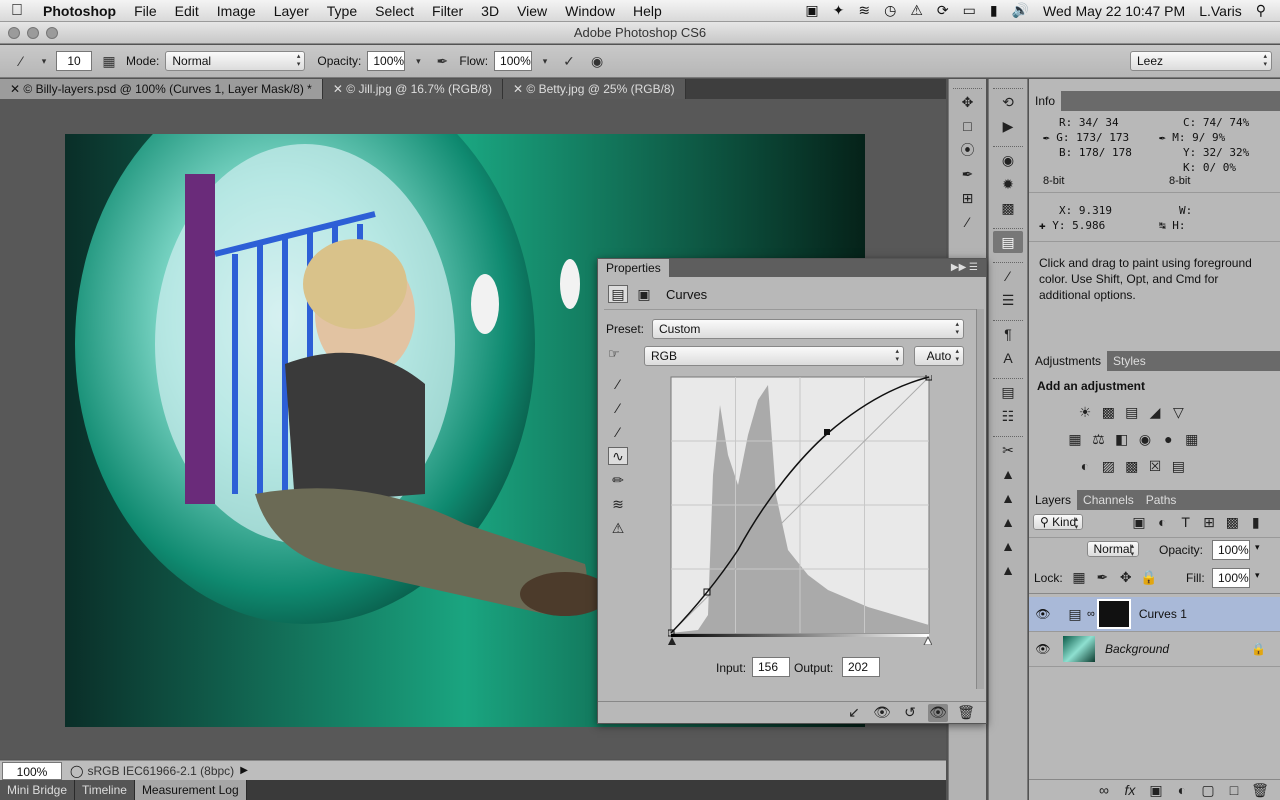 The image size is (1280, 800). What do you see at coordinates (1008, 358) in the screenshot?
I see `character-icon: A` at bounding box center [1008, 358].